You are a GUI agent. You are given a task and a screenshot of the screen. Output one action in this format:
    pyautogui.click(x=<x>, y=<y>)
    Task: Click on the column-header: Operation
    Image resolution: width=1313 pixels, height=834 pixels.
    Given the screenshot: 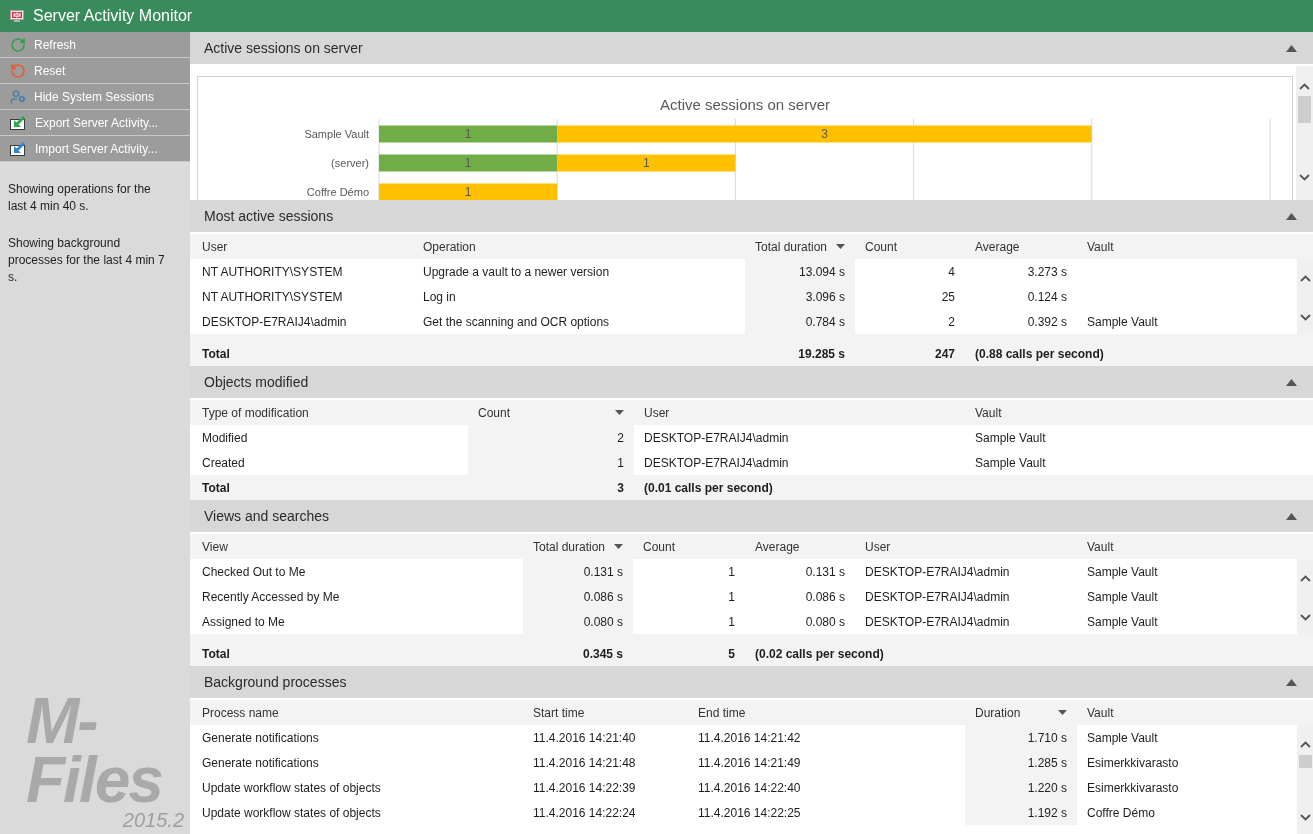 What is the action you would take?
    pyautogui.click(x=579, y=246)
    